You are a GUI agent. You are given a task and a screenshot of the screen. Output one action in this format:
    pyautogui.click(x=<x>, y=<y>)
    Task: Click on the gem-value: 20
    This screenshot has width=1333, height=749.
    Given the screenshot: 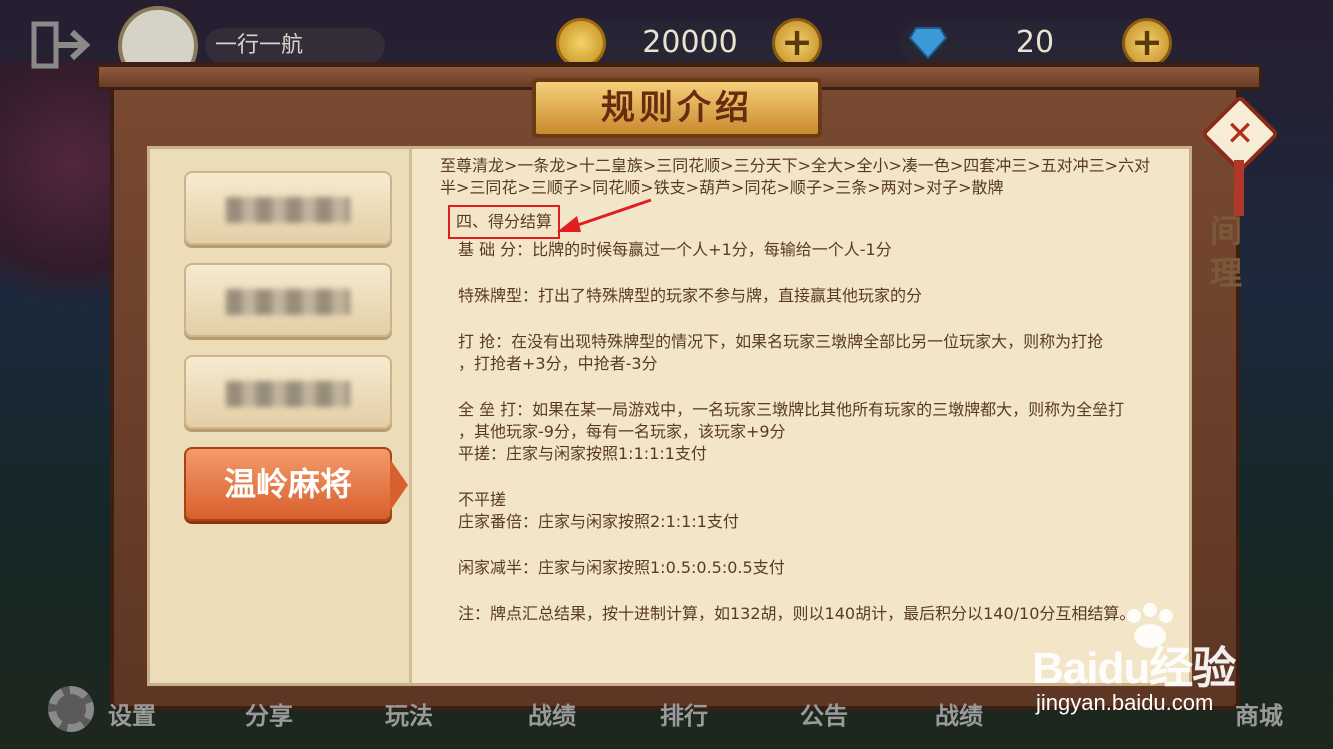 What is the action you would take?
    pyautogui.click(x=1035, y=42)
    